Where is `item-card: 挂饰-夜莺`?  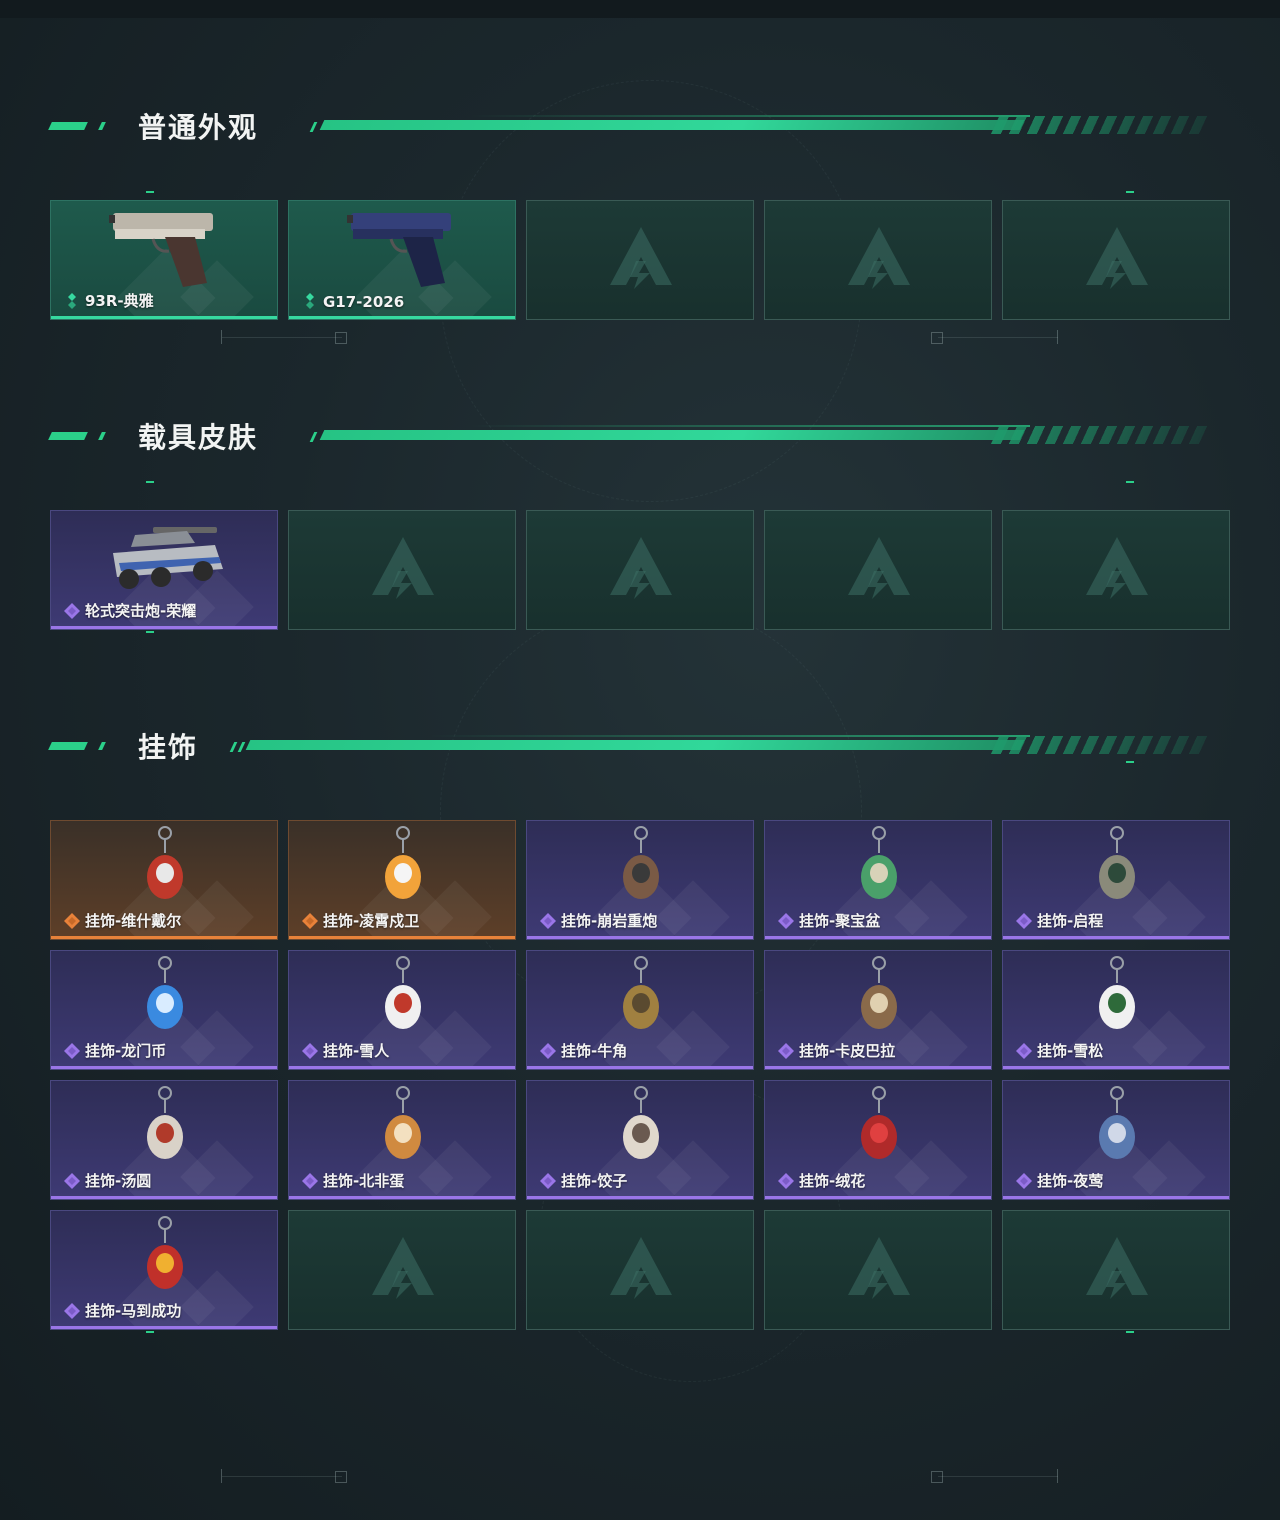
item-card: 挂饰-夜莺 is located at coordinates (1116, 1140).